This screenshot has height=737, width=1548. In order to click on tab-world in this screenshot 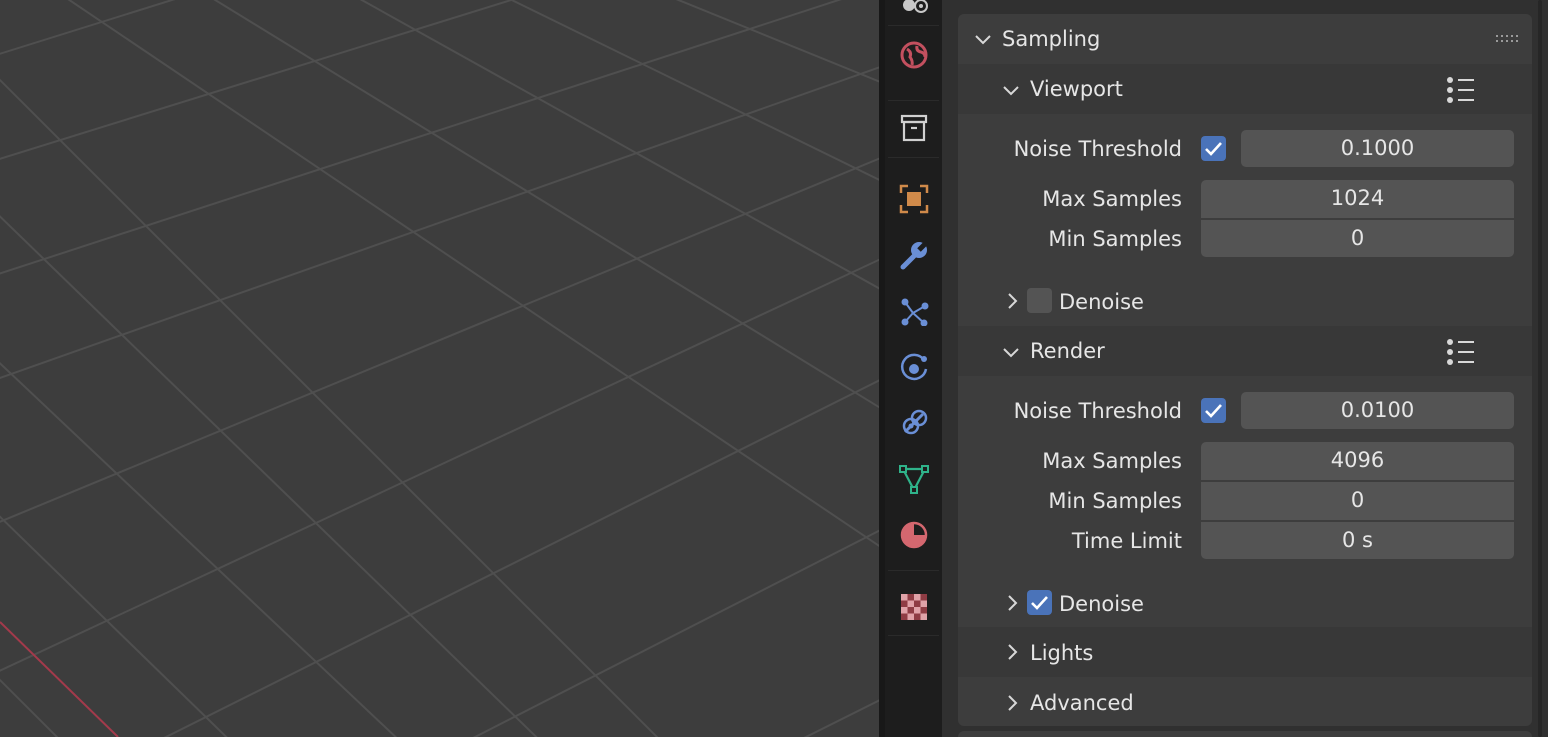, I will do `click(913, 55)`.